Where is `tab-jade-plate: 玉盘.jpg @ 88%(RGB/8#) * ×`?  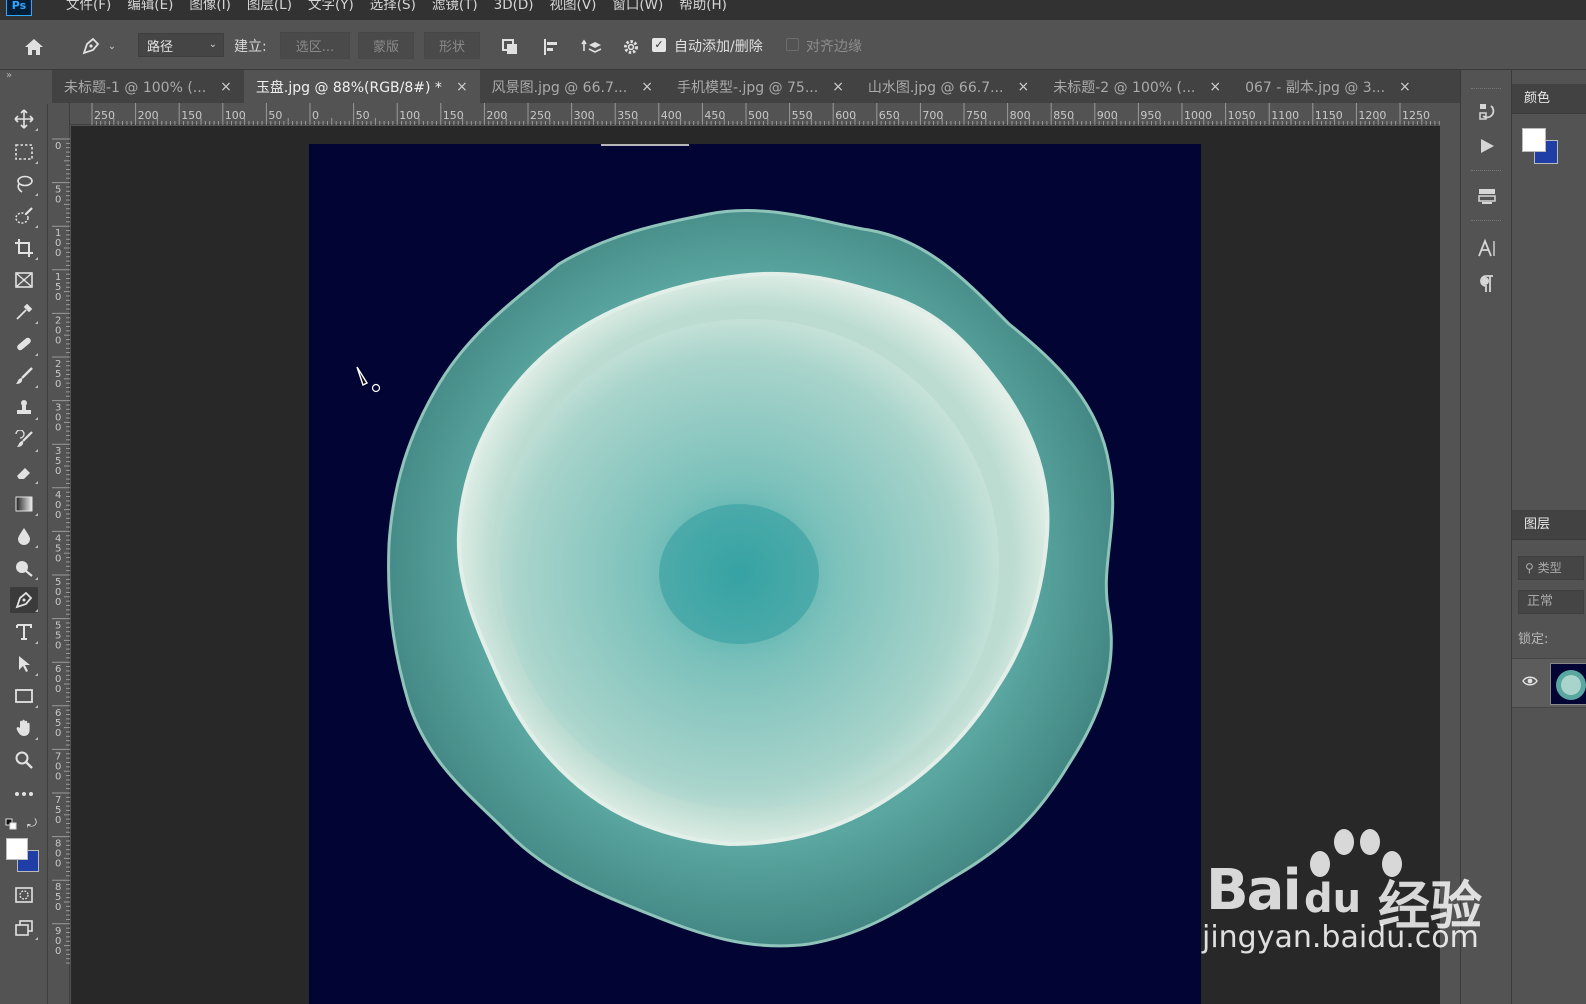 tab-jade-plate: 玉盘.jpg @ 88%(RGB/8#) * × is located at coordinates (361, 86).